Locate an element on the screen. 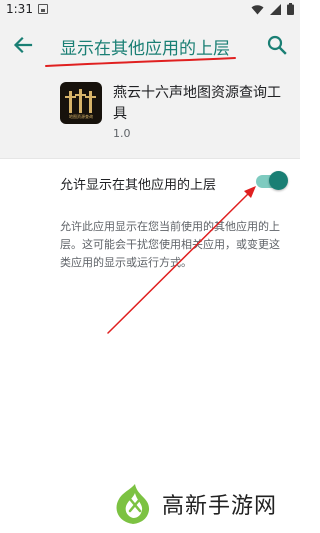  search-icon is located at coordinates (277, 45).